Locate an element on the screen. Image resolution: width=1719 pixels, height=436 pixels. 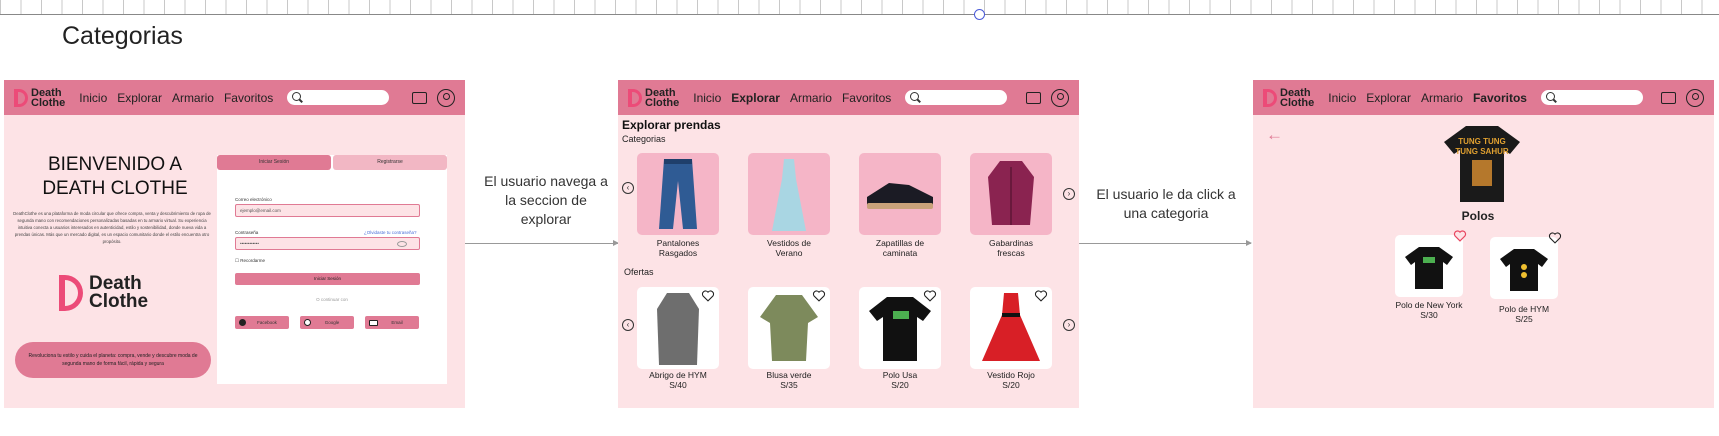
password-label: Contraseña is located at coordinates (247, 232).